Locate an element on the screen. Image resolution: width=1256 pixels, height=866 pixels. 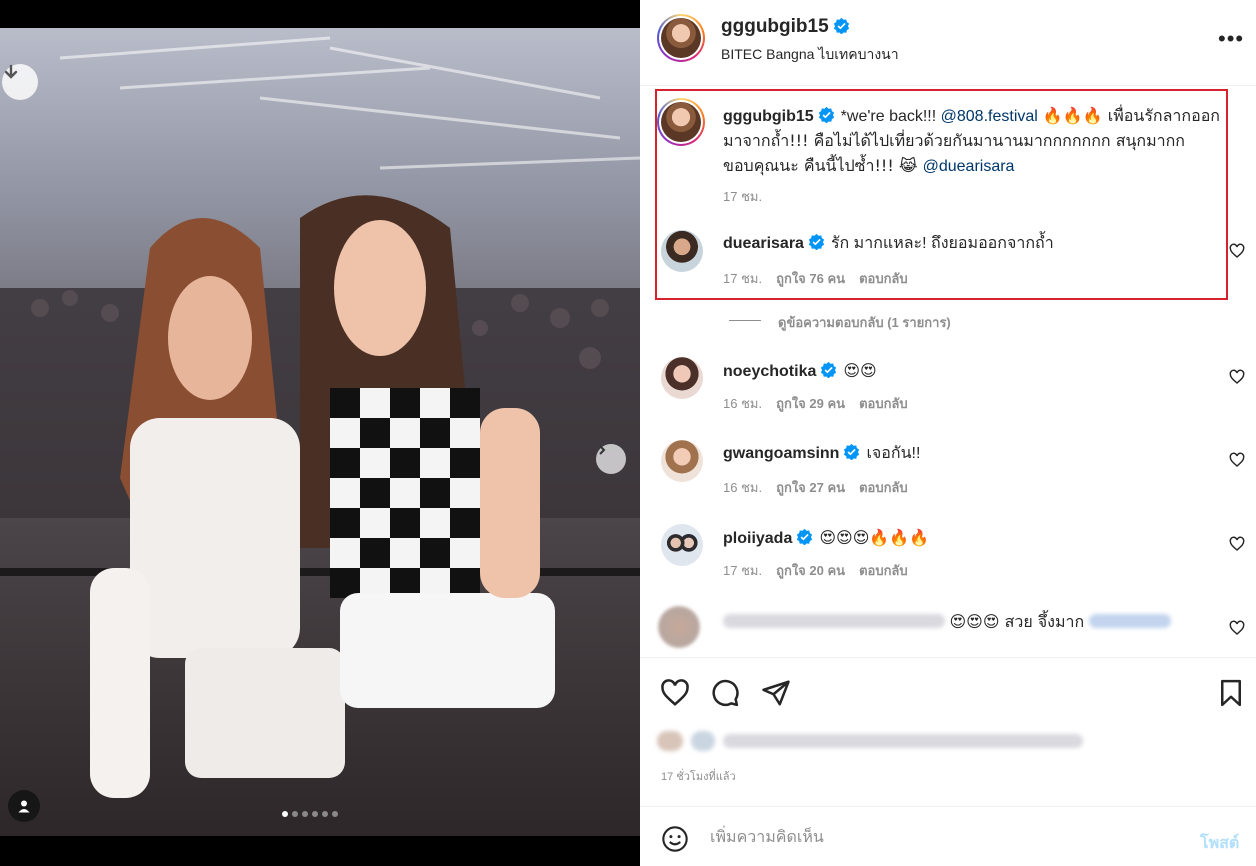
comment-time: 17 ชม. is located at coordinates (742, 570).